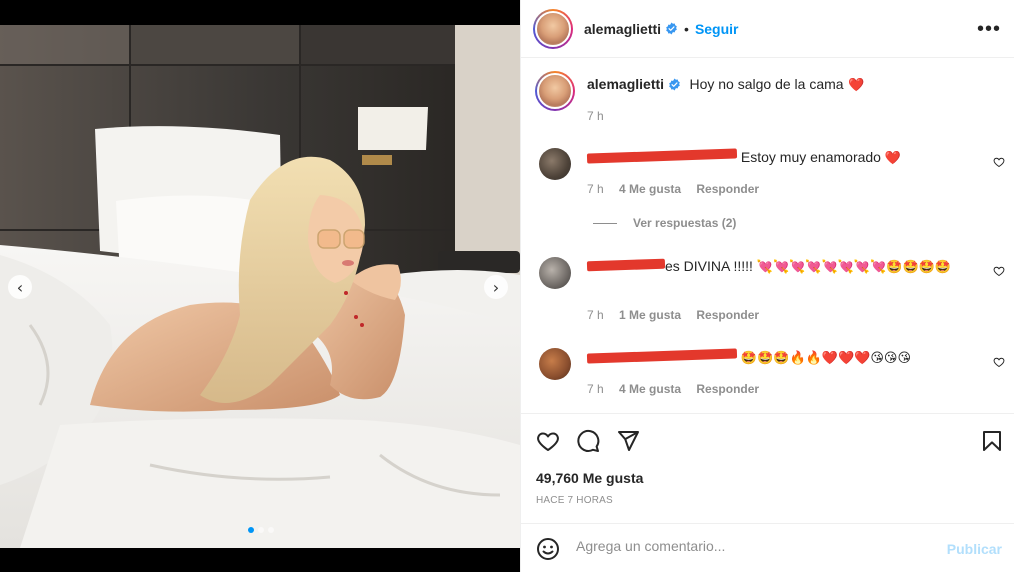  I want to click on caption-avatar, so click(555, 91).